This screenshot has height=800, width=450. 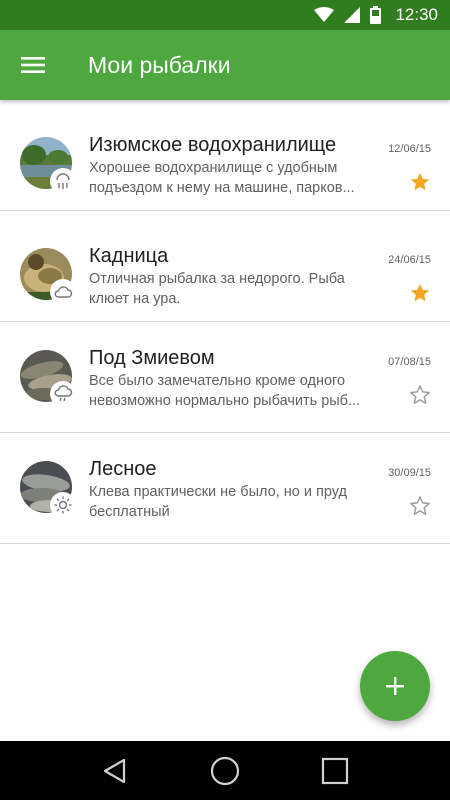 I want to click on trip-title: Изюмское водохранилище, so click(x=213, y=145).